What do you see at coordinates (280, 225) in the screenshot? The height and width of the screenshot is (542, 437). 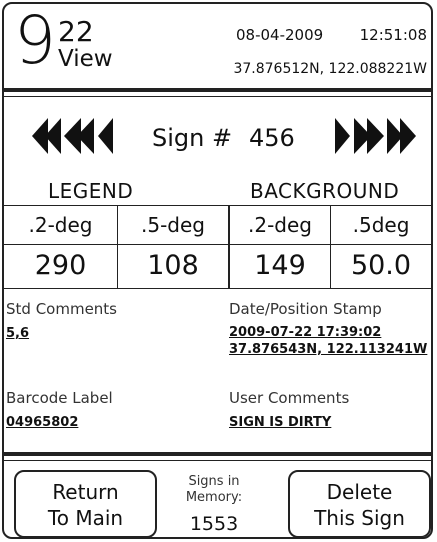 I see `background-02deg-header: .2-deg` at bounding box center [280, 225].